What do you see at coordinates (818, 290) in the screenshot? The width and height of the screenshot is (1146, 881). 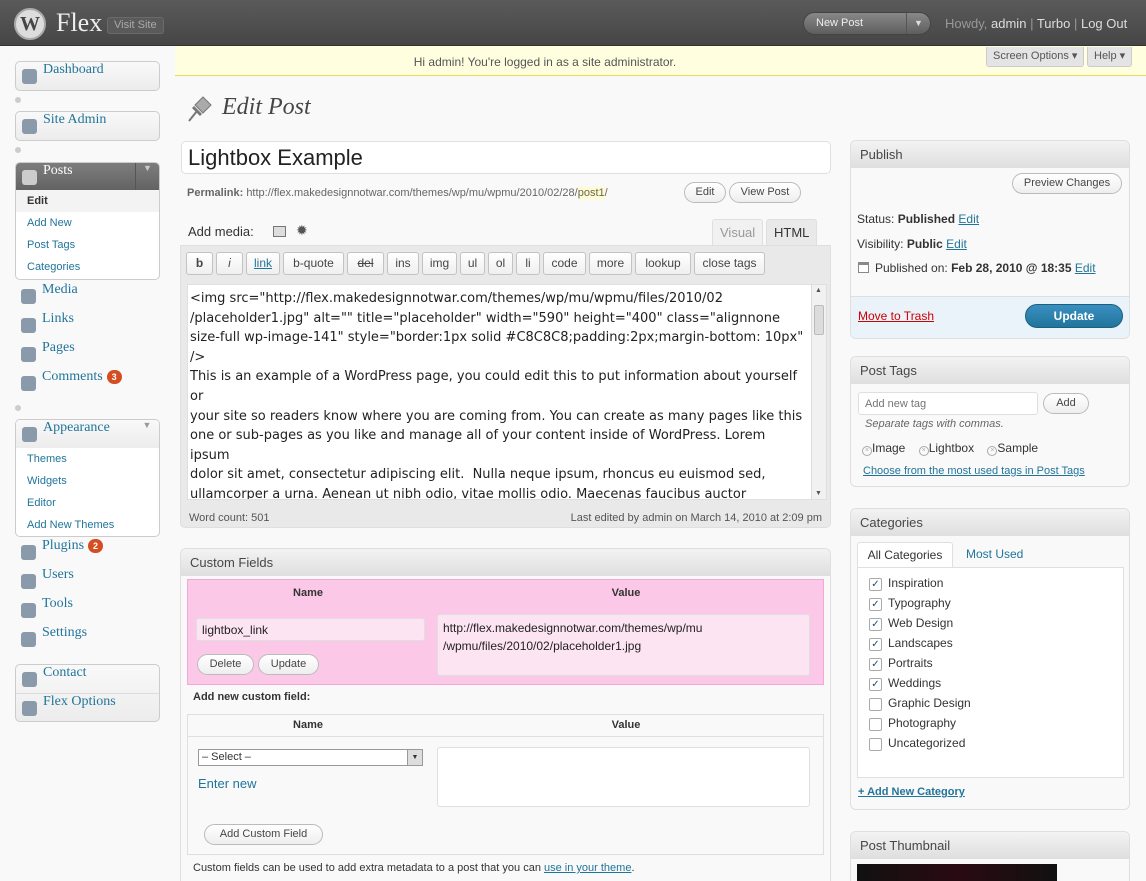 I see `scroll-up-icon: ▲` at bounding box center [818, 290].